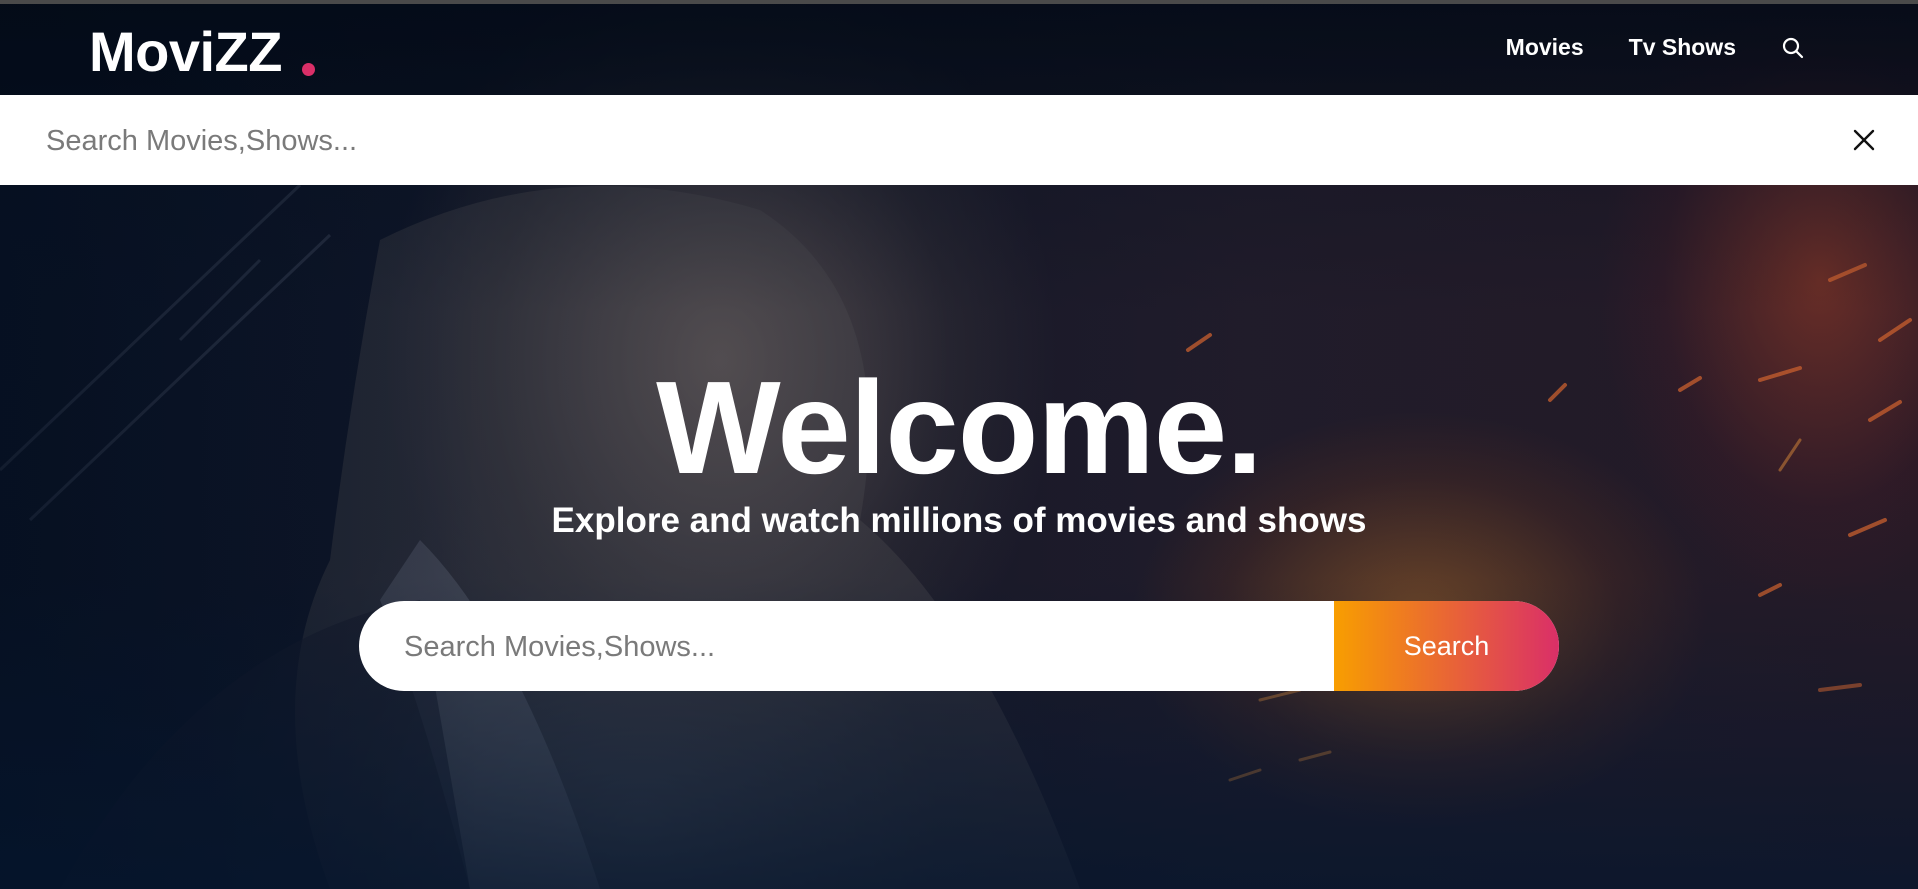 This screenshot has height=889, width=1918. Describe the element at coordinates (926, 141) in the screenshot. I see `overlay-search-input` at that location.